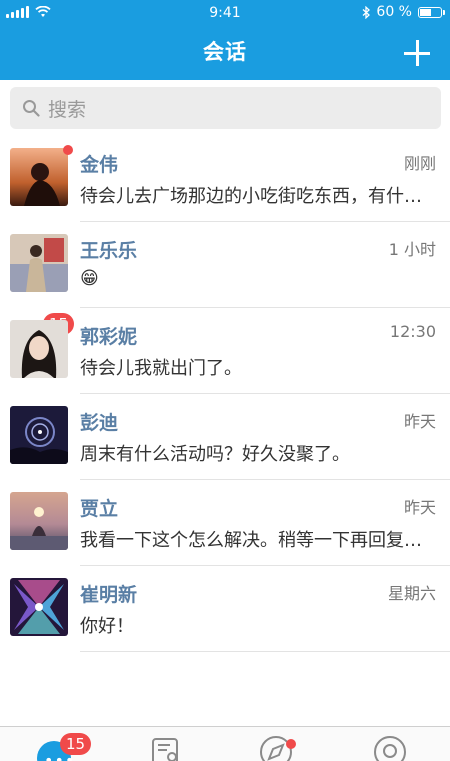 This screenshot has width=450, height=761. What do you see at coordinates (109, 595) in the screenshot?
I see `contact-name: 崔明新` at bounding box center [109, 595].